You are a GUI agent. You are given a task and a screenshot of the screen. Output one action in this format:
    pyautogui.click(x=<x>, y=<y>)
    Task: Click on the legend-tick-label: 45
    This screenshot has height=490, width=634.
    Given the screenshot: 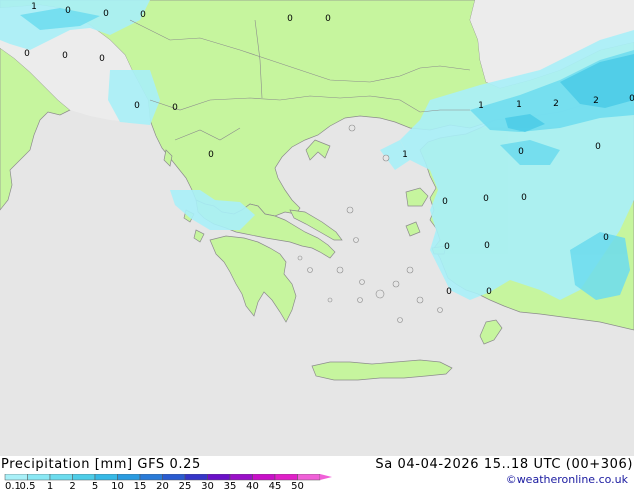 What is the action you would take?
    pyautogui.click(x=275, y=485)
    